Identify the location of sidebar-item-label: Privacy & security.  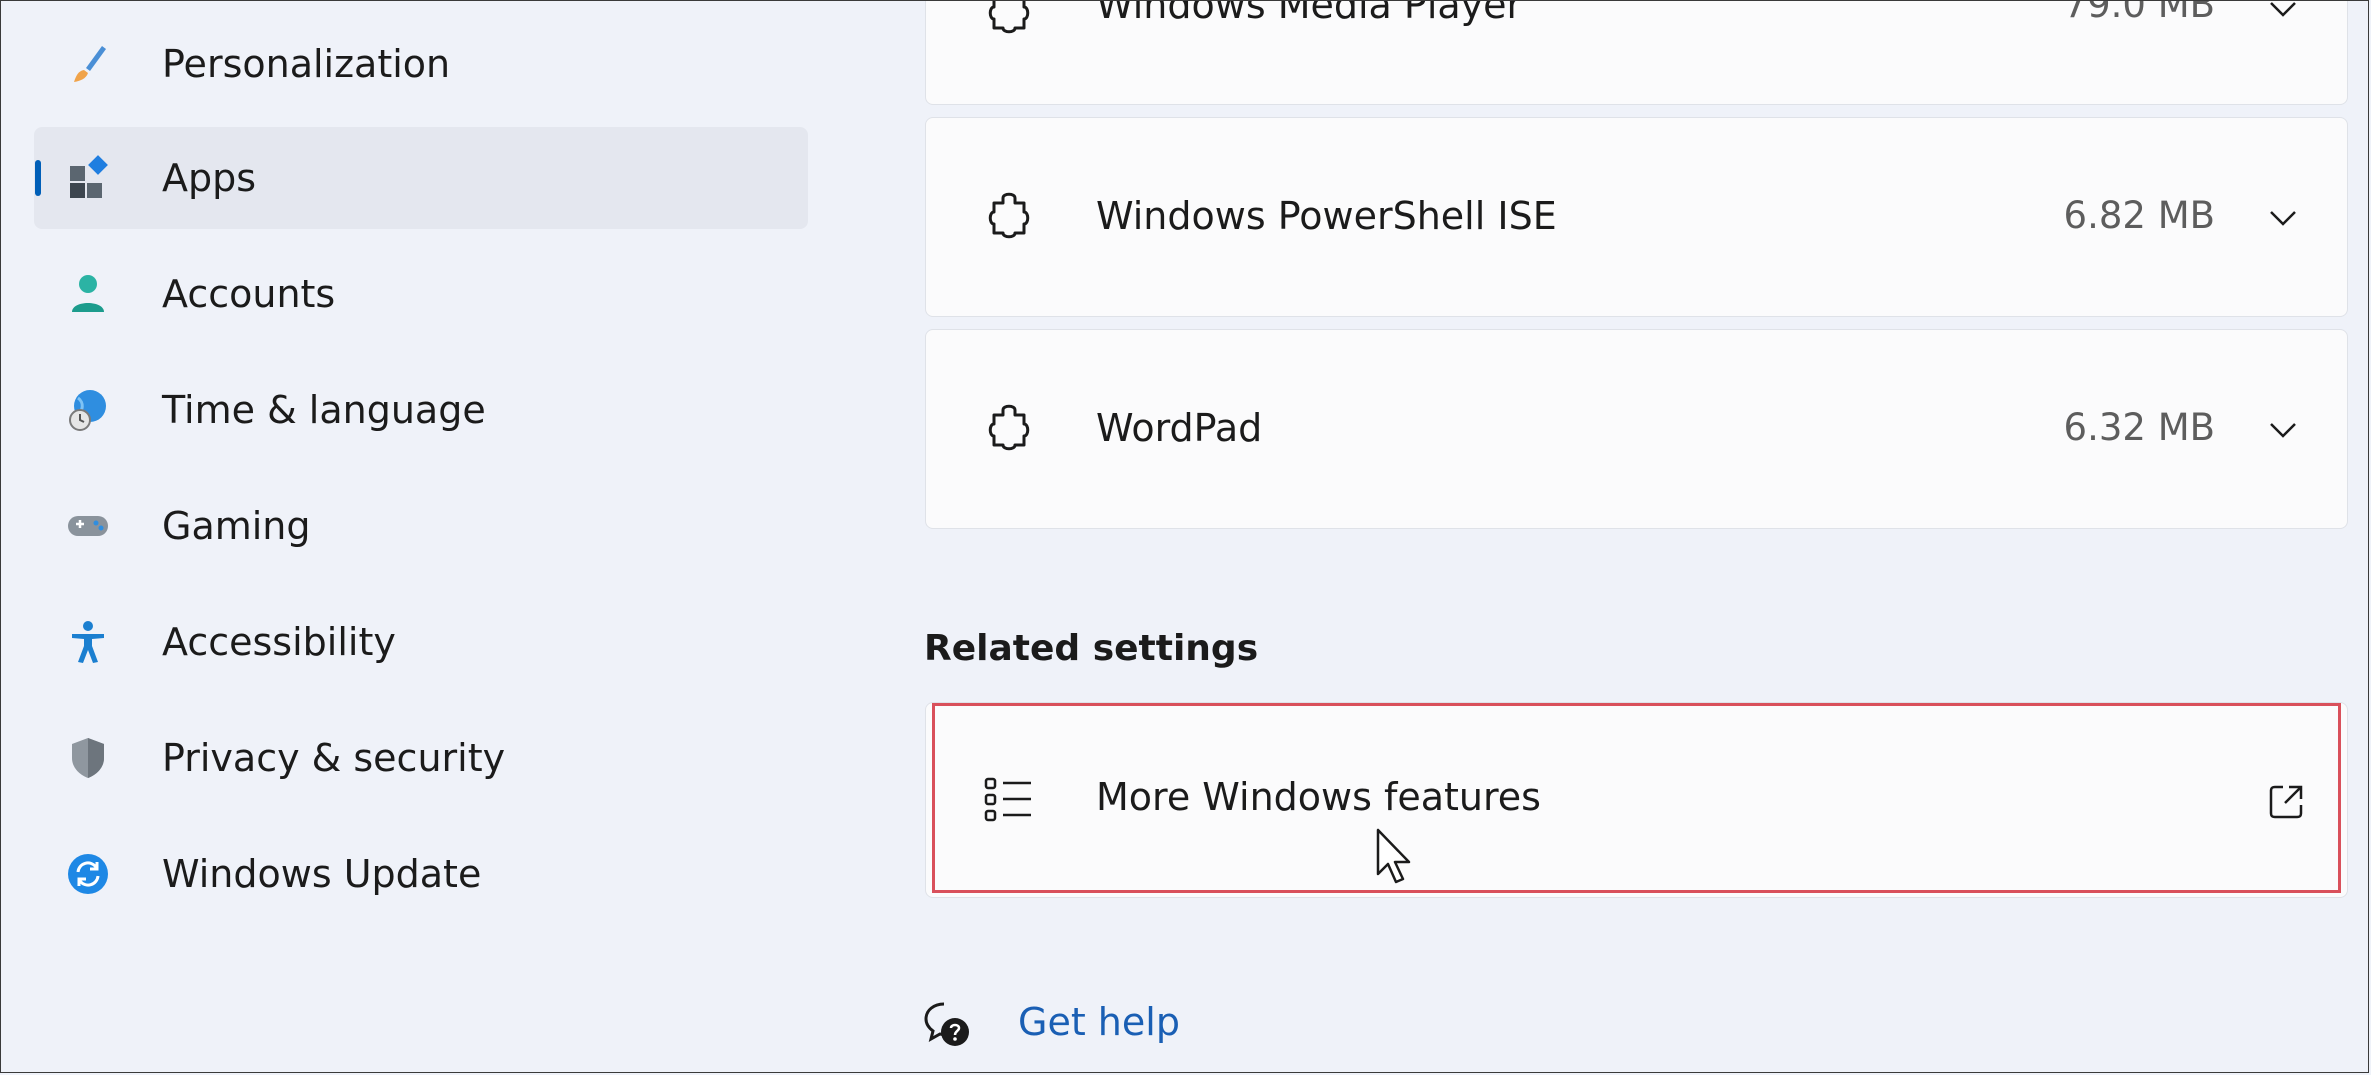
(334, 758).